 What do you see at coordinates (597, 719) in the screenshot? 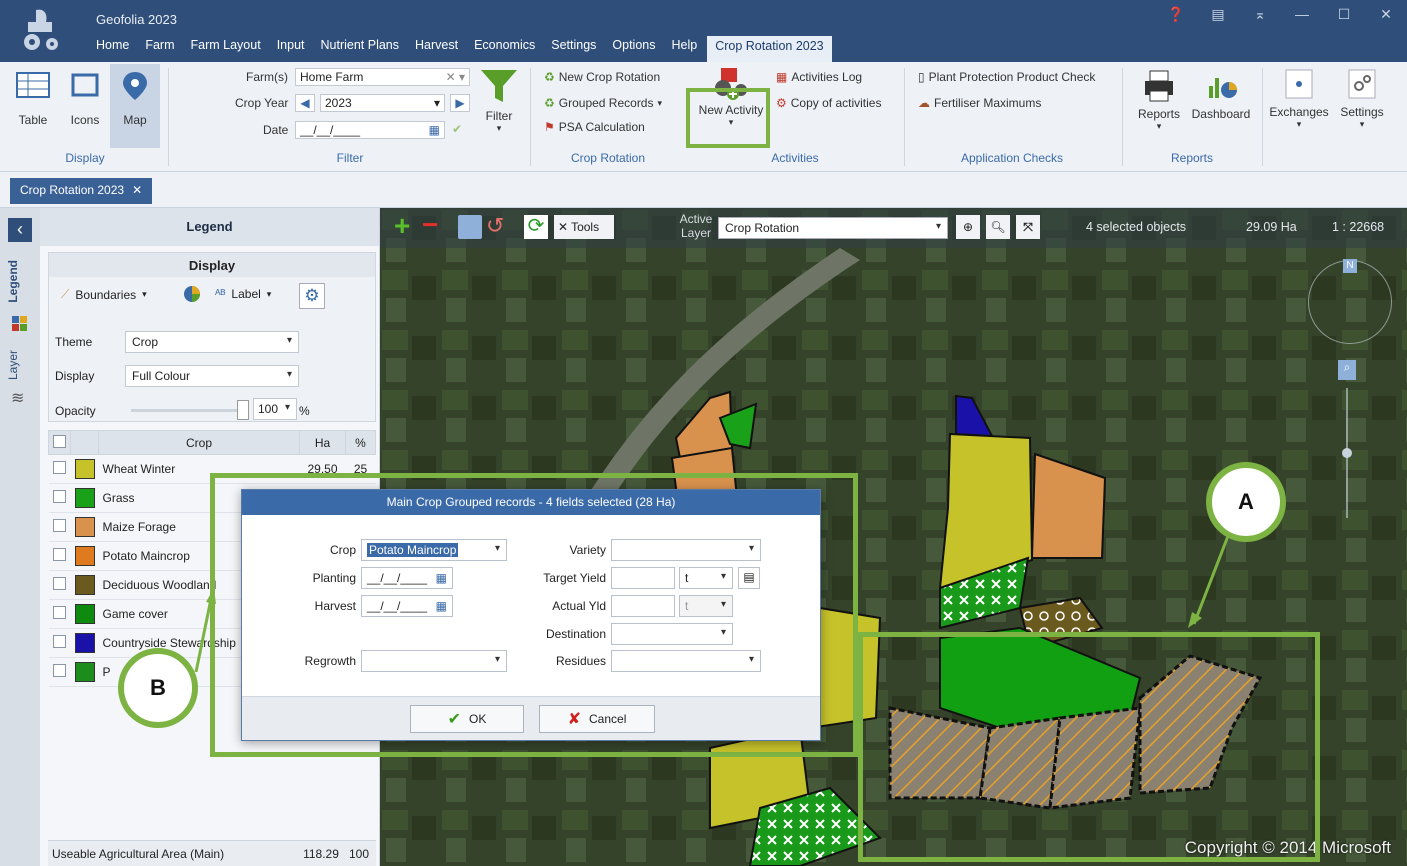
I see `cancel-button: ✘ Cancel` at bounding box center [597, 719].